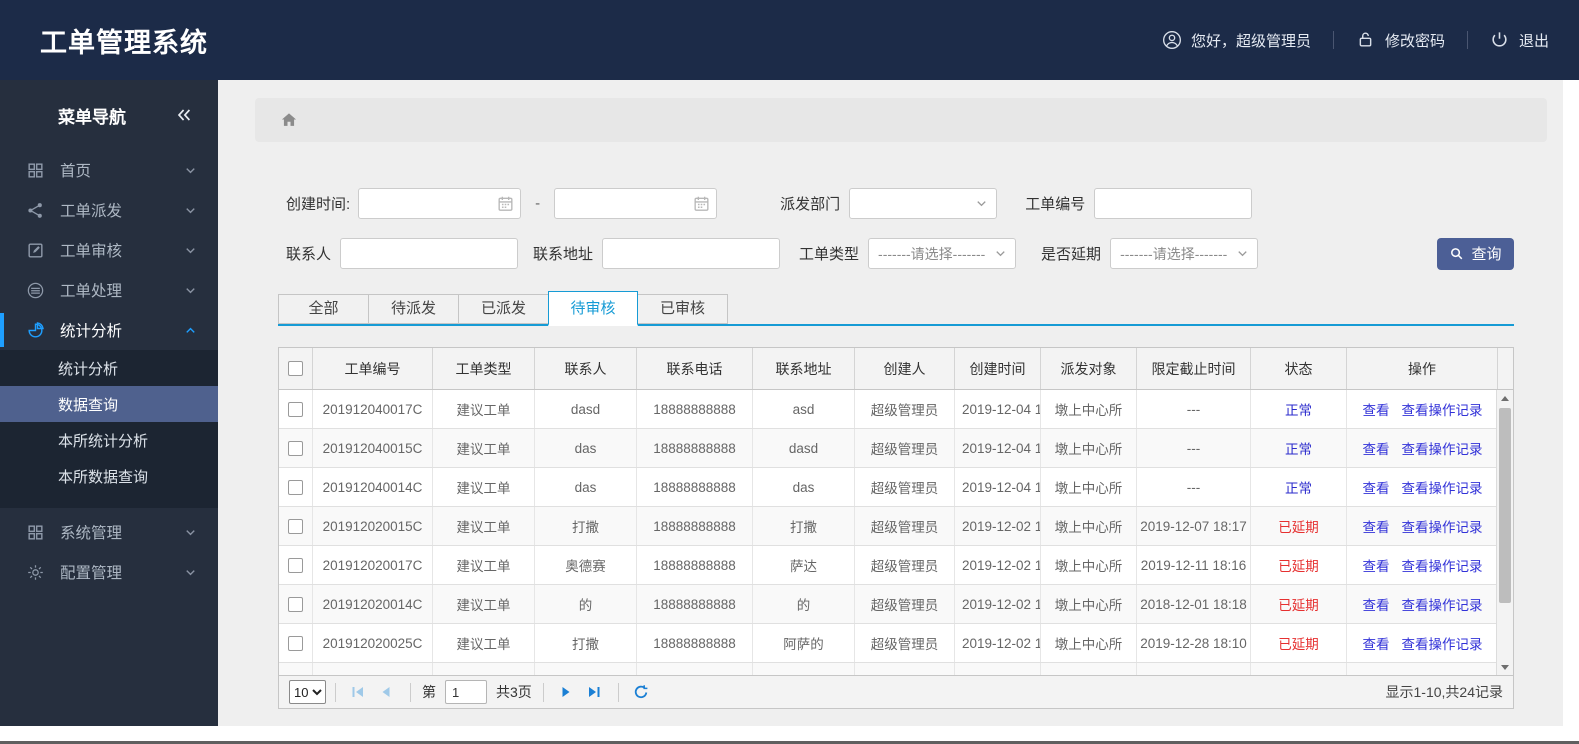 The image size is (1579, 744). I want to click on last-page-button, so click(595, 692).